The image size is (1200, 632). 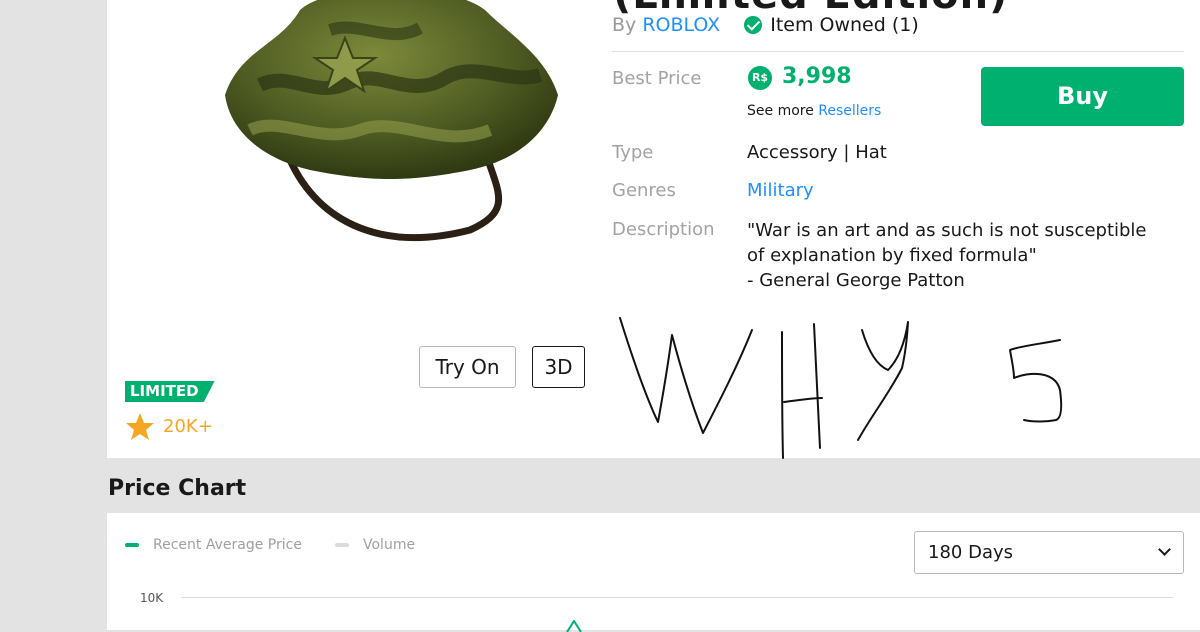 What do you see at coordinates (817, 152) in the screenshot?
I see `type-value: Accessory | Hat` at bounding box center [817, 152].